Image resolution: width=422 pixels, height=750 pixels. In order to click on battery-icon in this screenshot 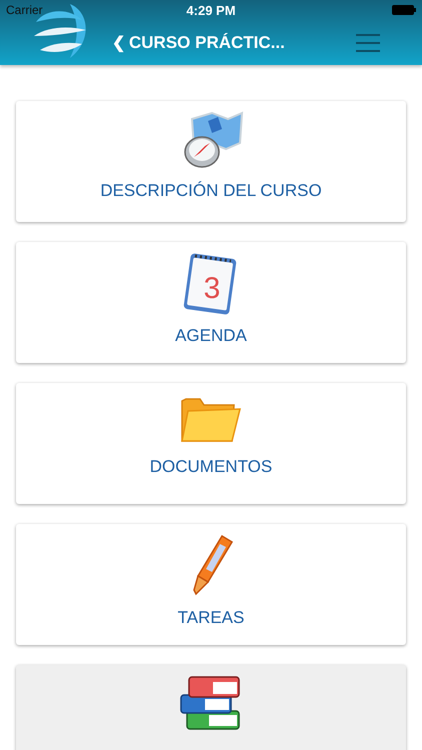, I will do `click(404, 10)`.